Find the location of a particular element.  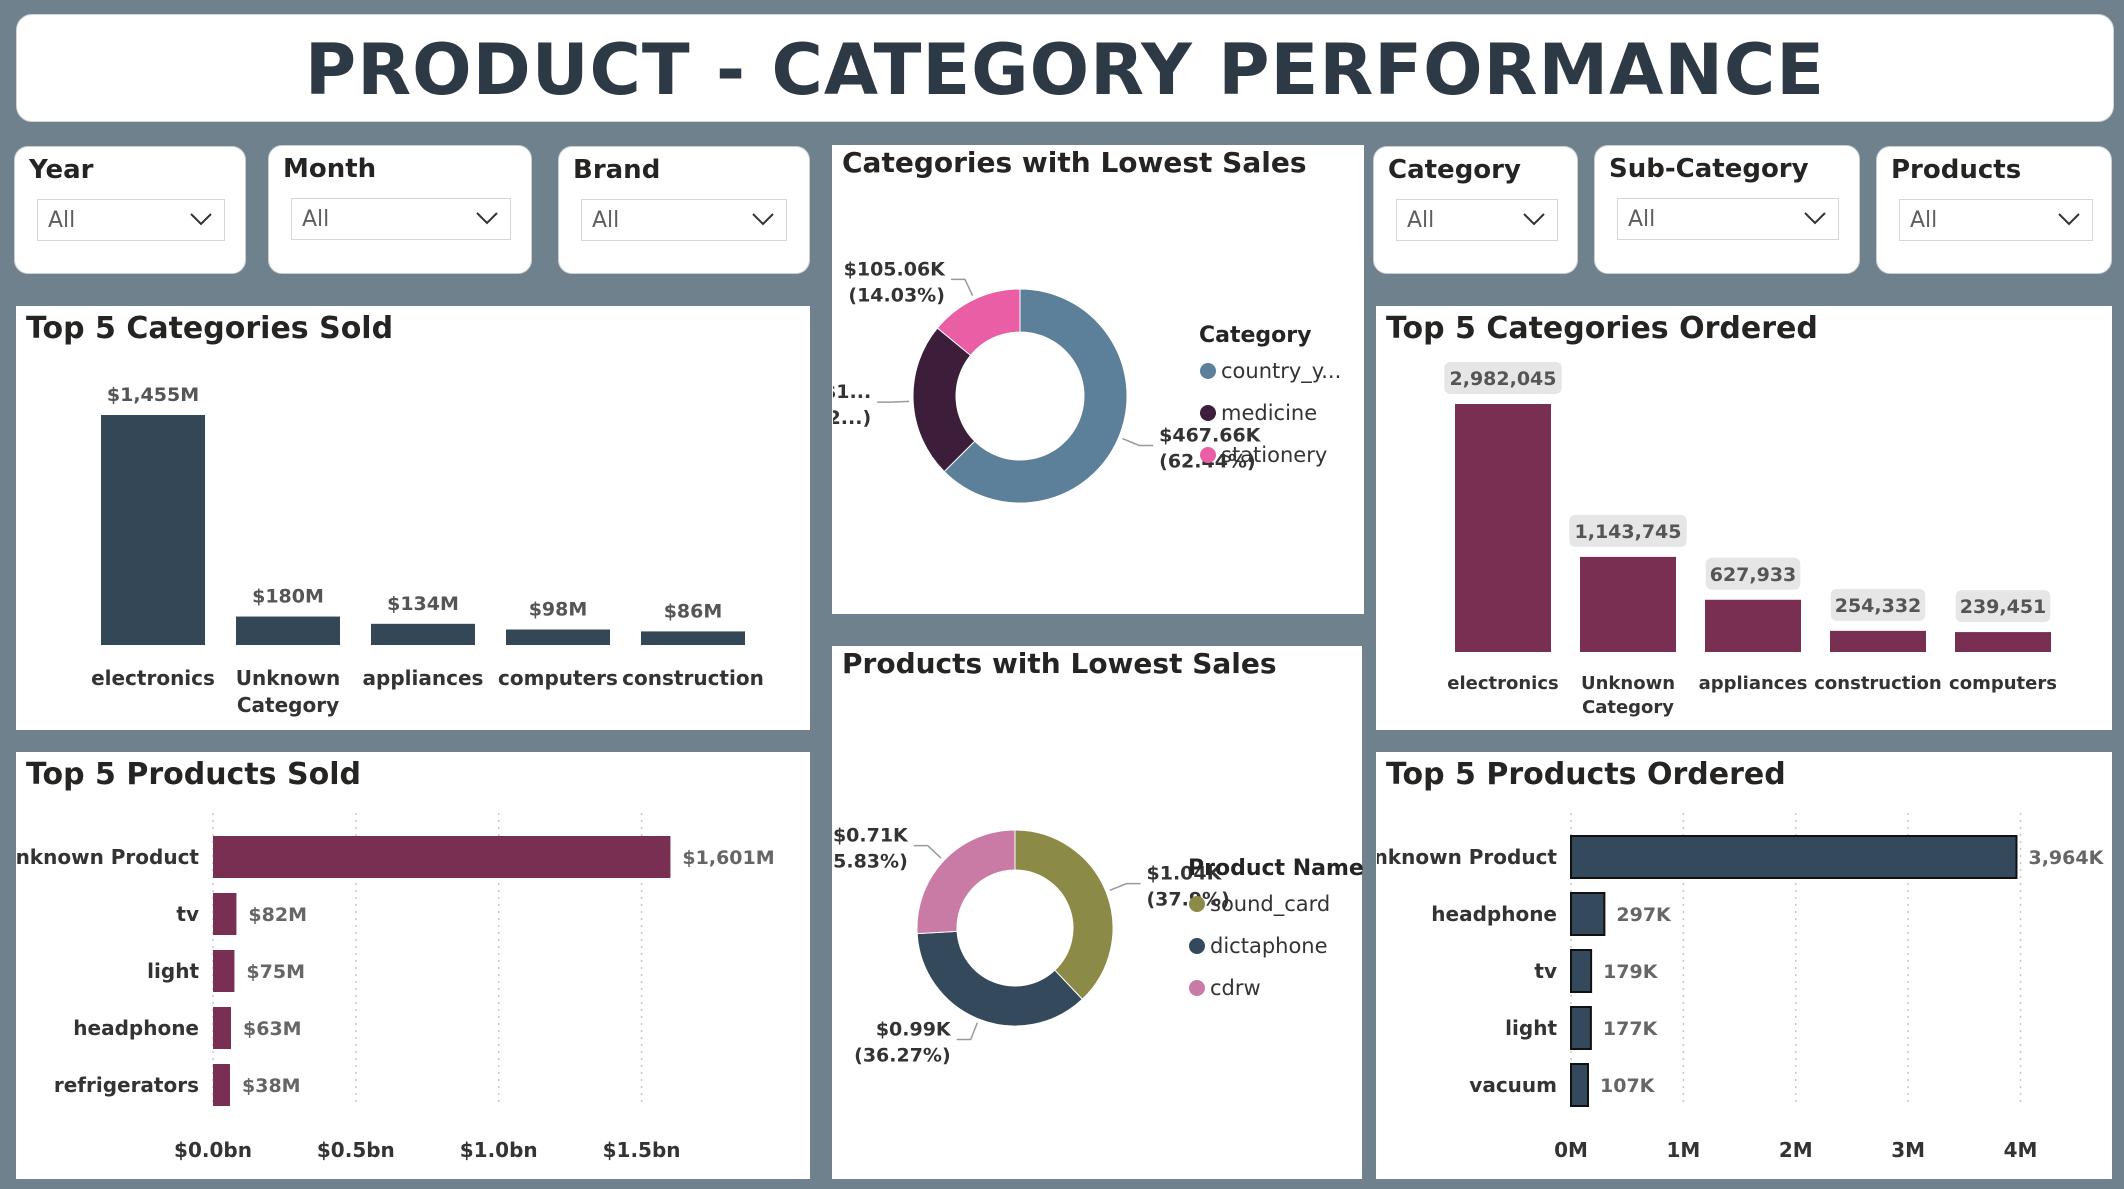

slicer-brand: Brand All is located at coordinates (684, 210).